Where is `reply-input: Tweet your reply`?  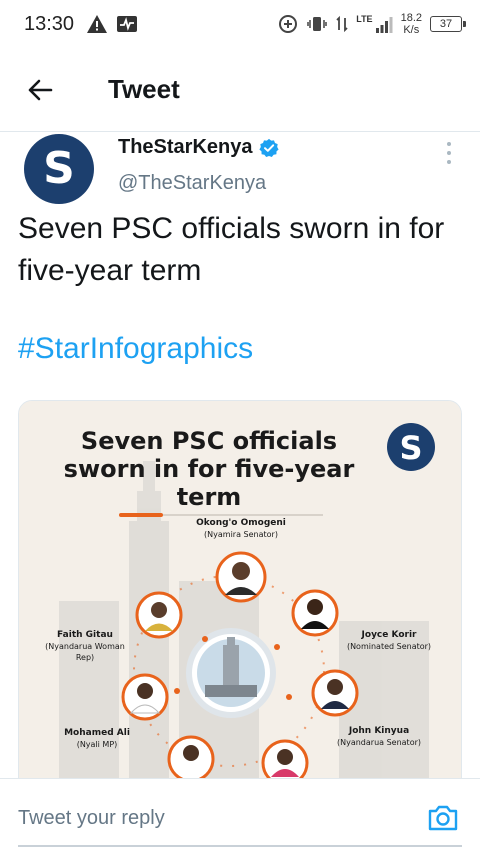
reply-input: Tweet your reply is located at coordinates (91, 818).